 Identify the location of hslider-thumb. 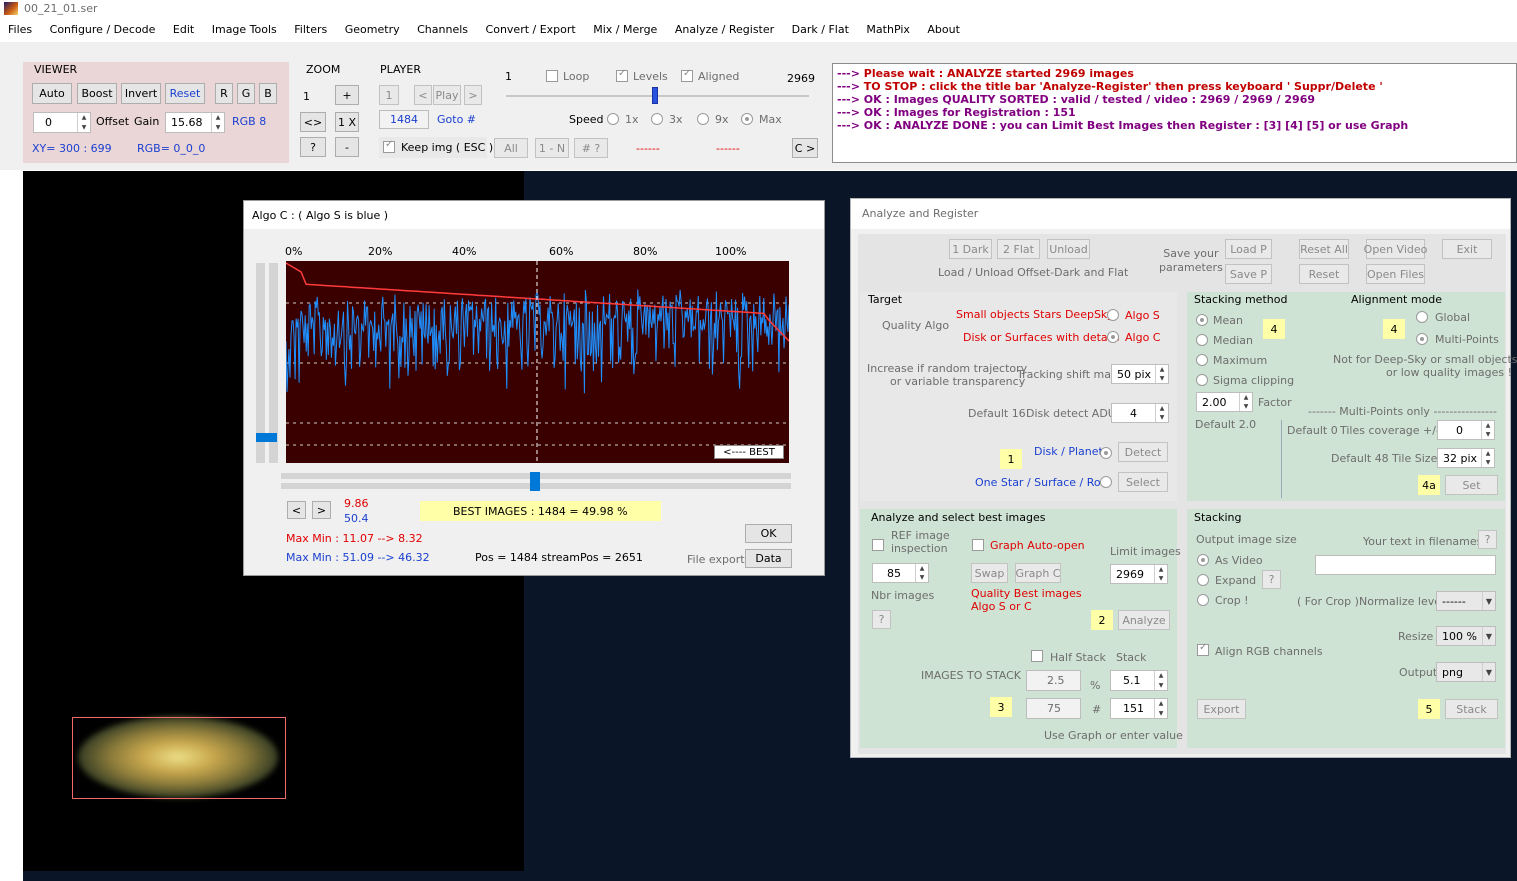
(535, 481).